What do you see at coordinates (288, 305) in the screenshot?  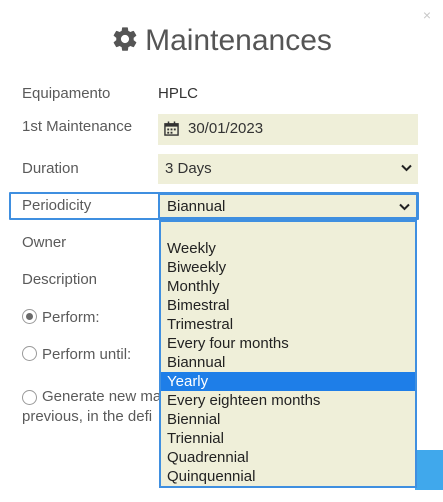 I see `option-bimestral: Bimestral` at bounding box center [288, 305].